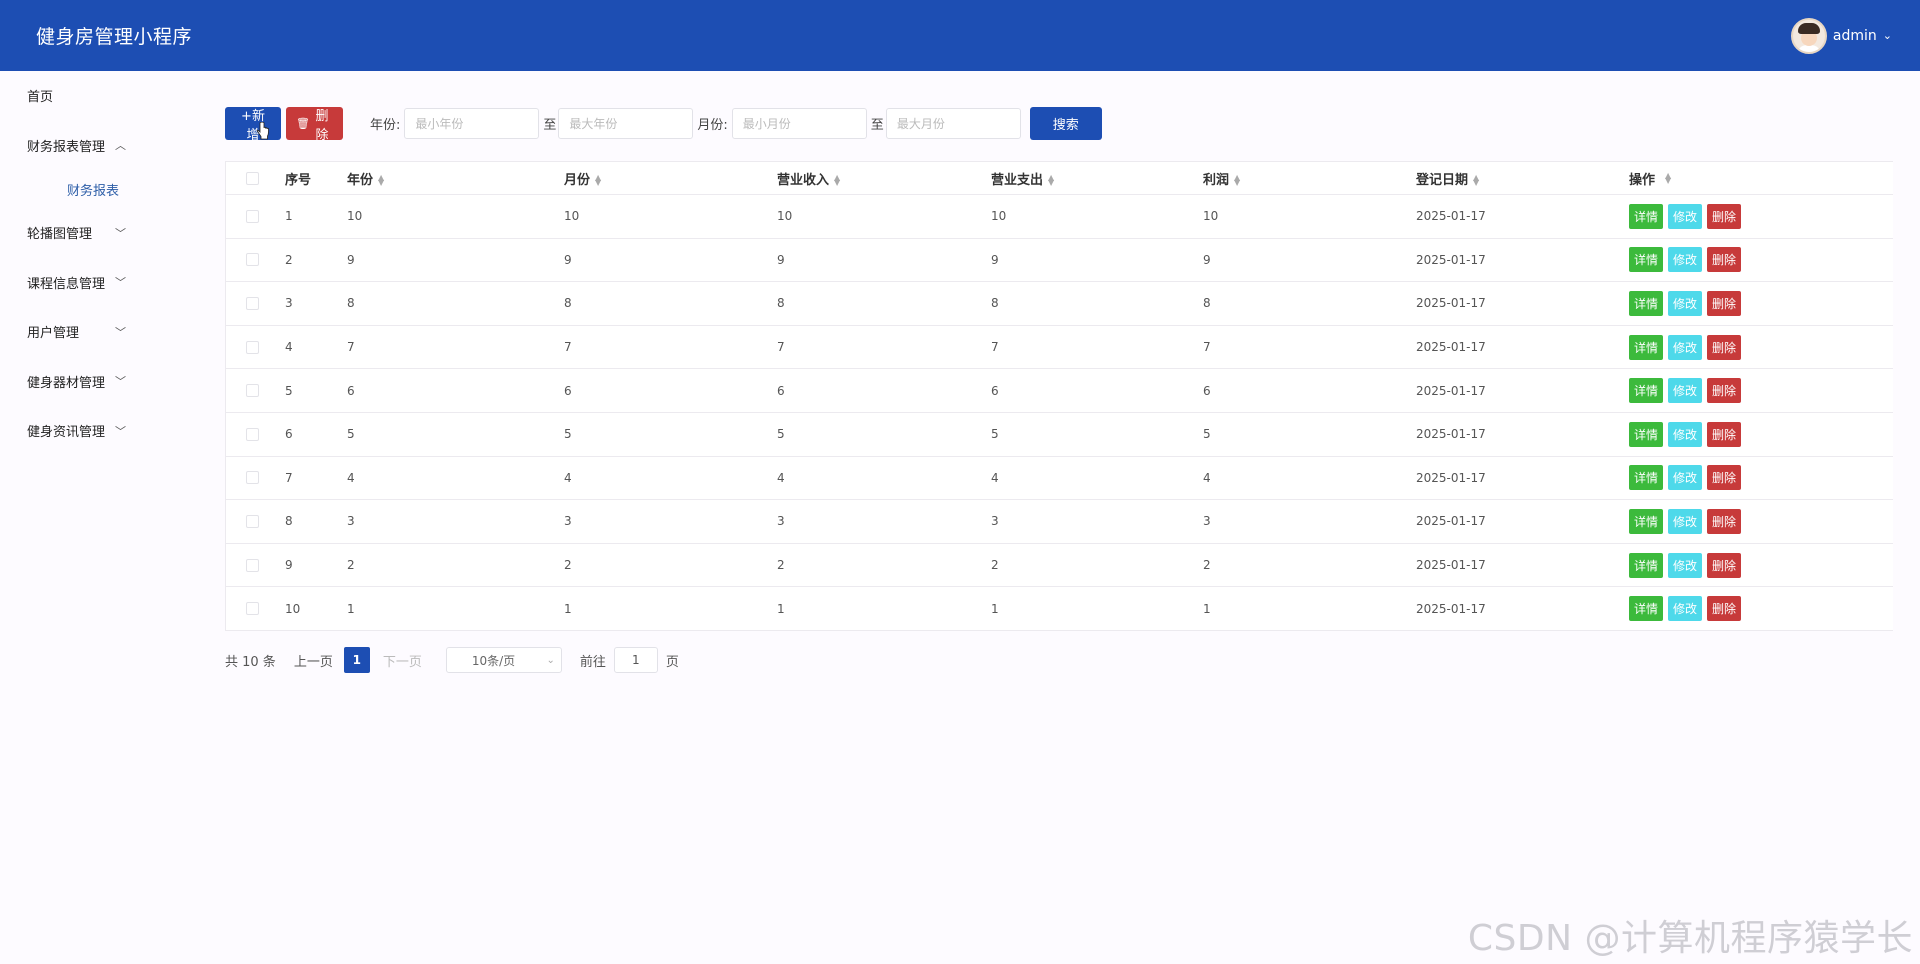 Image resolution: width=1920 pixels, height=964 pixels. Describe the element at coordinates (1808, 35) in the screenshot. I see `avatar` at that location.